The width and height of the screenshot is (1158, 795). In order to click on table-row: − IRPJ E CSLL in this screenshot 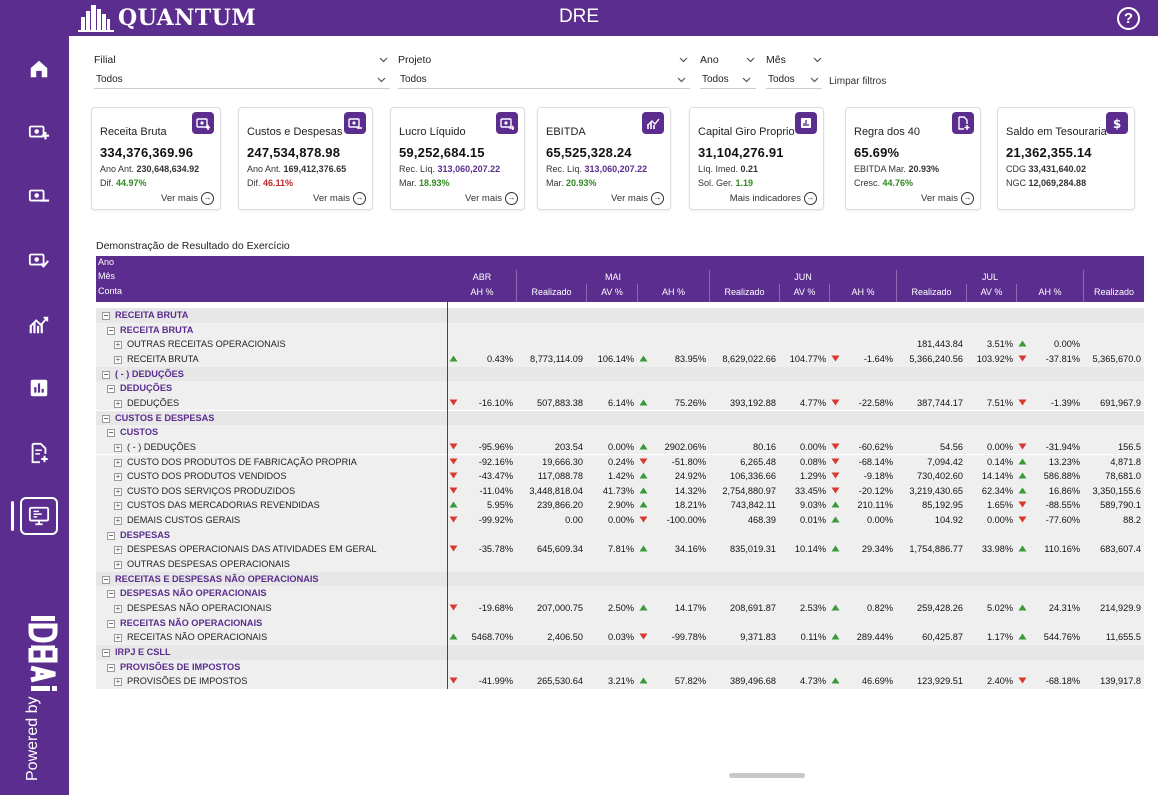, I will do `click(620, 652)`.